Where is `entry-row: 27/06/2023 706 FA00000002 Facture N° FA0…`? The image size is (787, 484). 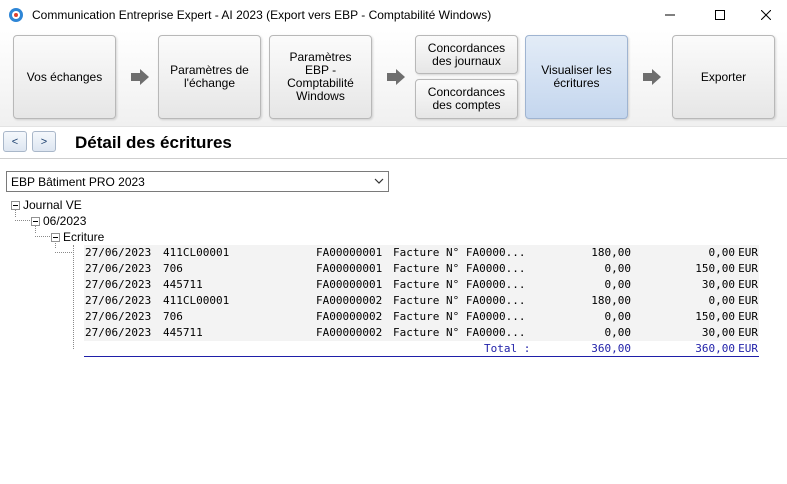
entry-row: 27/06/2023 706 FA00000002 Facture N° FA0… is located at coordinates (421, 317).